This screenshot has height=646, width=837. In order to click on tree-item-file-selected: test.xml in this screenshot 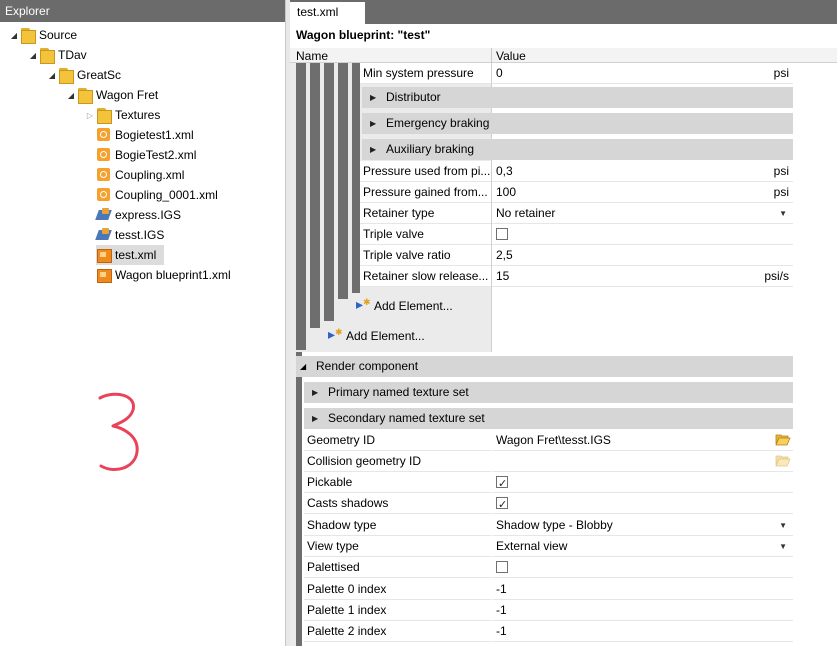, I will do `click(130, 255)`.